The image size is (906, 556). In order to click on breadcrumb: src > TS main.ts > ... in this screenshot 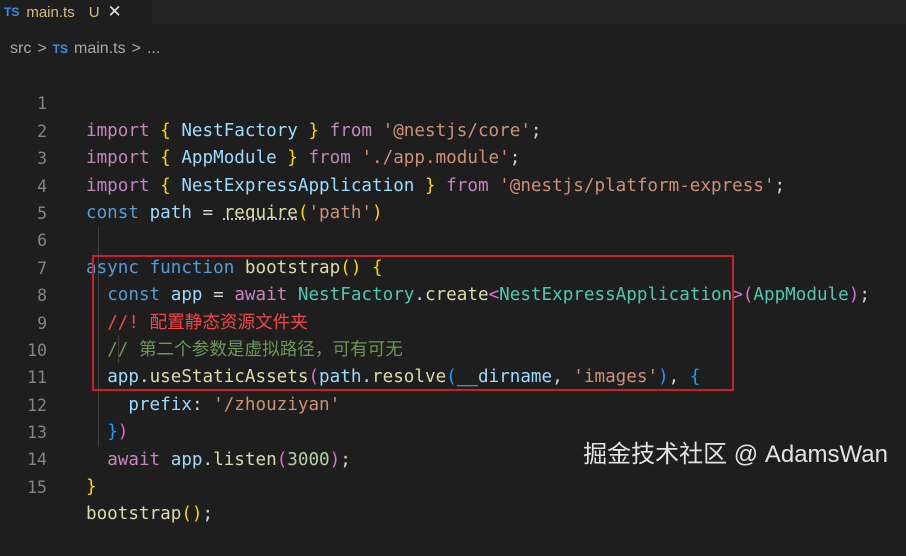, I will do `click(80, 49)`.